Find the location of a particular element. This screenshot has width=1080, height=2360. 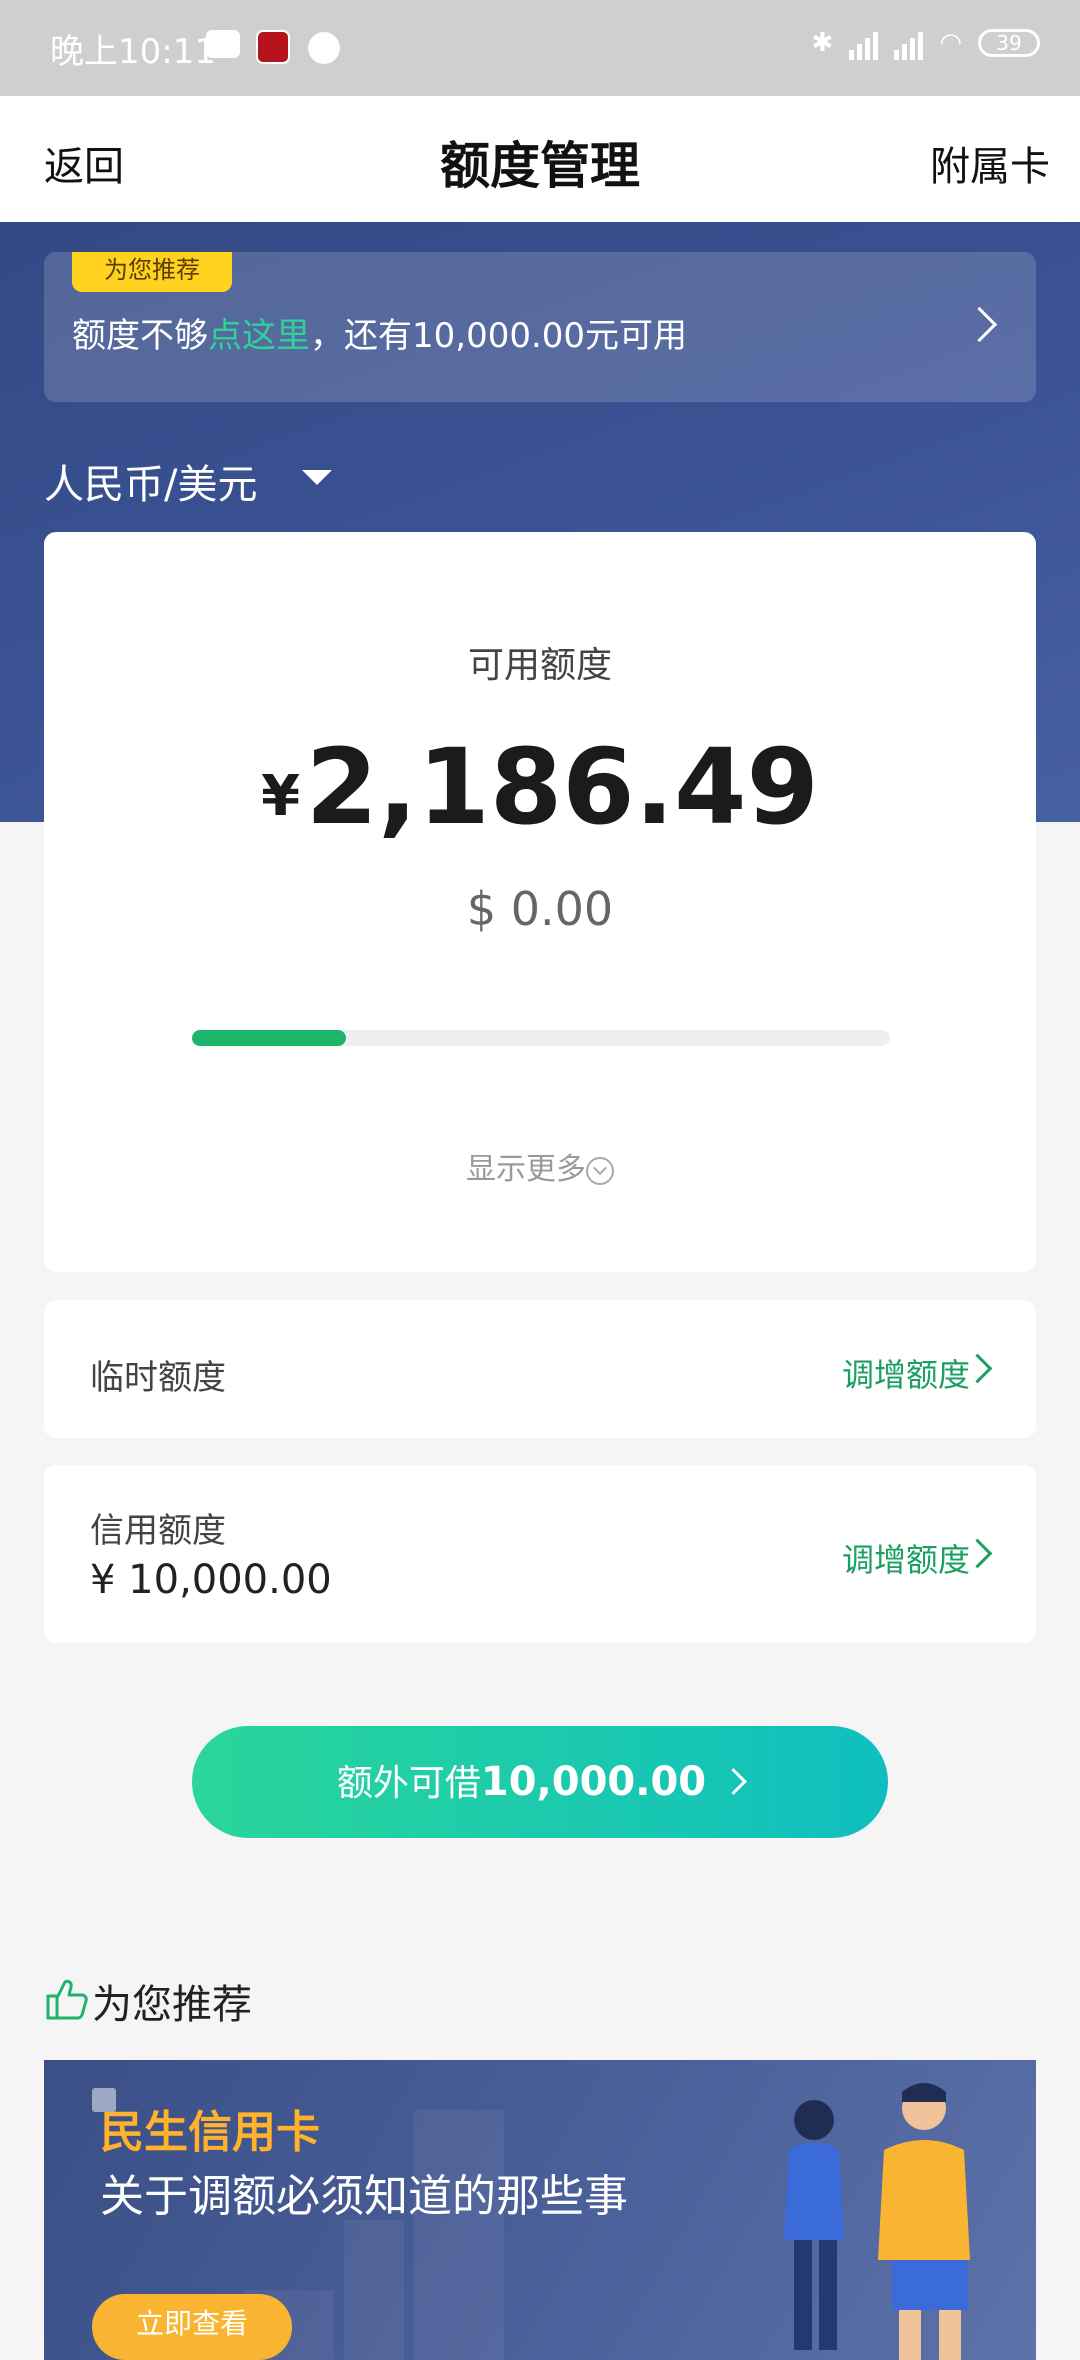

extra-borrow-prefix: 额外可借 is located at coordinates (408, 1783).